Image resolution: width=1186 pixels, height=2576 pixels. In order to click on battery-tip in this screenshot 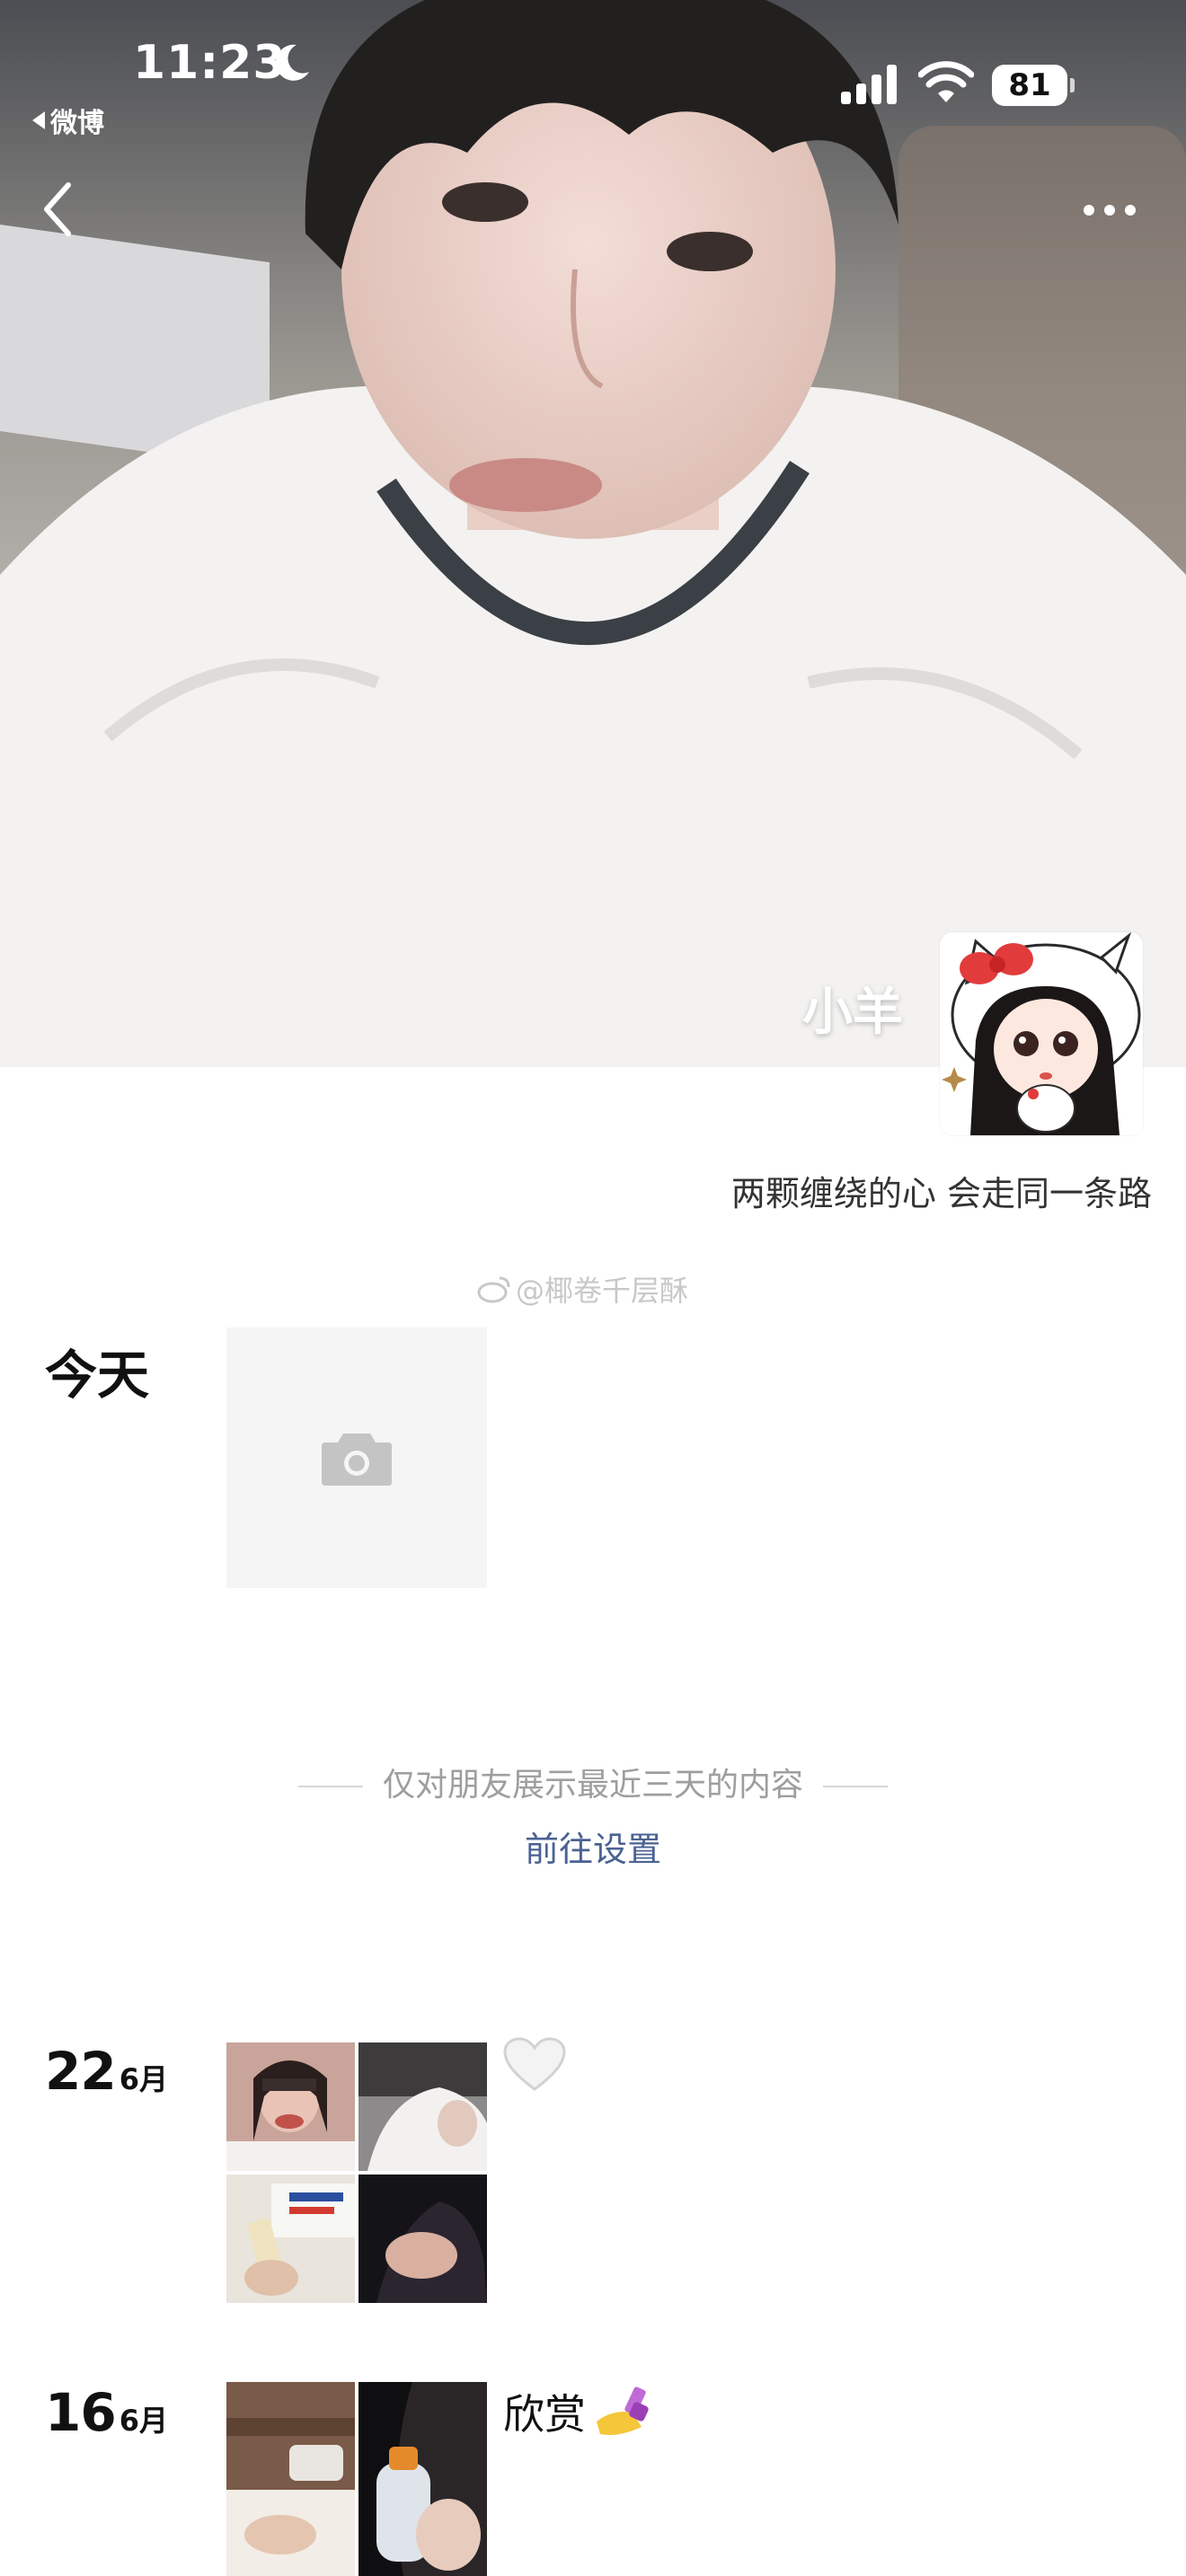, I will do `click(1072, 85)`.